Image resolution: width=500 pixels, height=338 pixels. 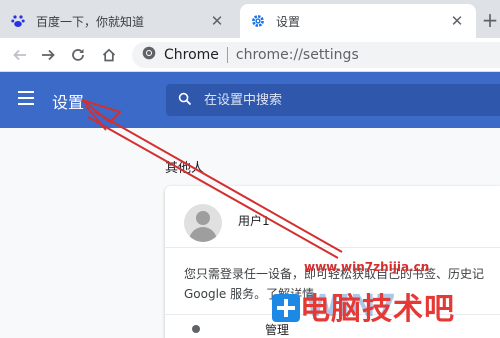 I want to click on settings-search, so click(x=333, y=100).